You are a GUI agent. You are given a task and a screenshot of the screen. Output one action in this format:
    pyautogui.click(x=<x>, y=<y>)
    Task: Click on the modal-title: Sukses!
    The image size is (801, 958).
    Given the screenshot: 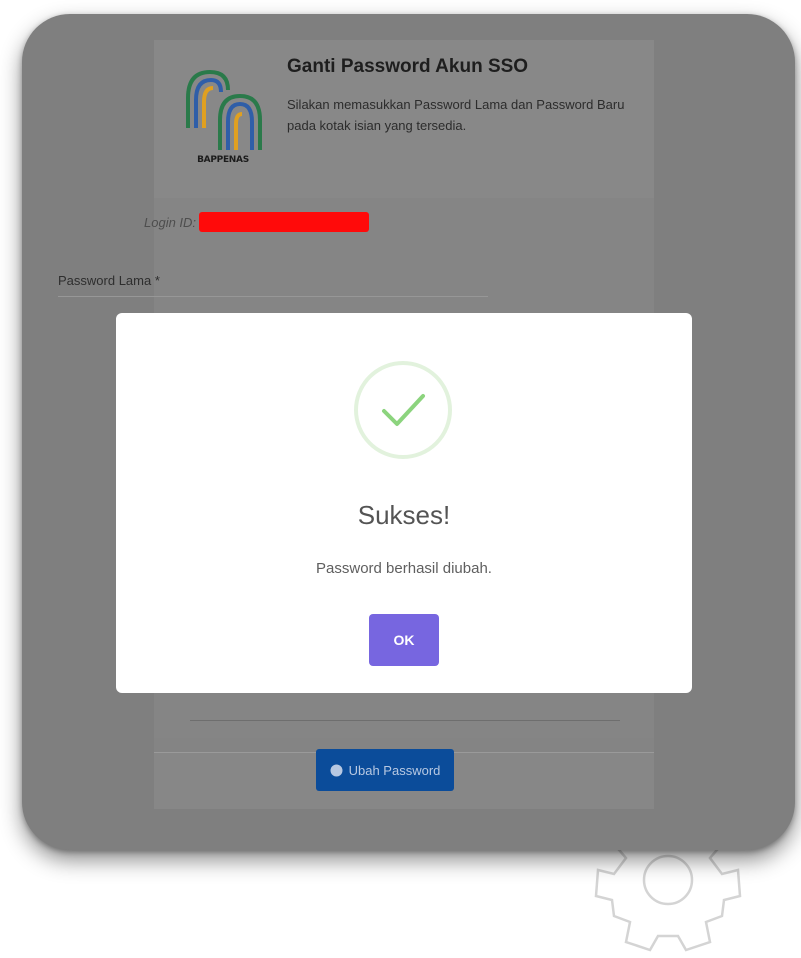 What is the action you would take?
    pyautogui.click(x=404, y=515)
    